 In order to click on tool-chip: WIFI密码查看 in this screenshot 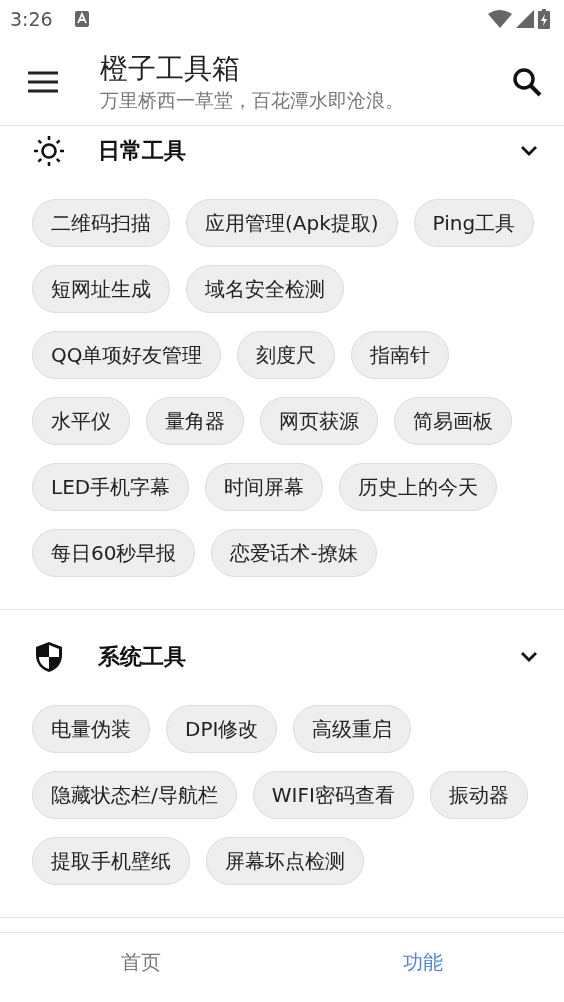, I will do `click(333, 795)`.